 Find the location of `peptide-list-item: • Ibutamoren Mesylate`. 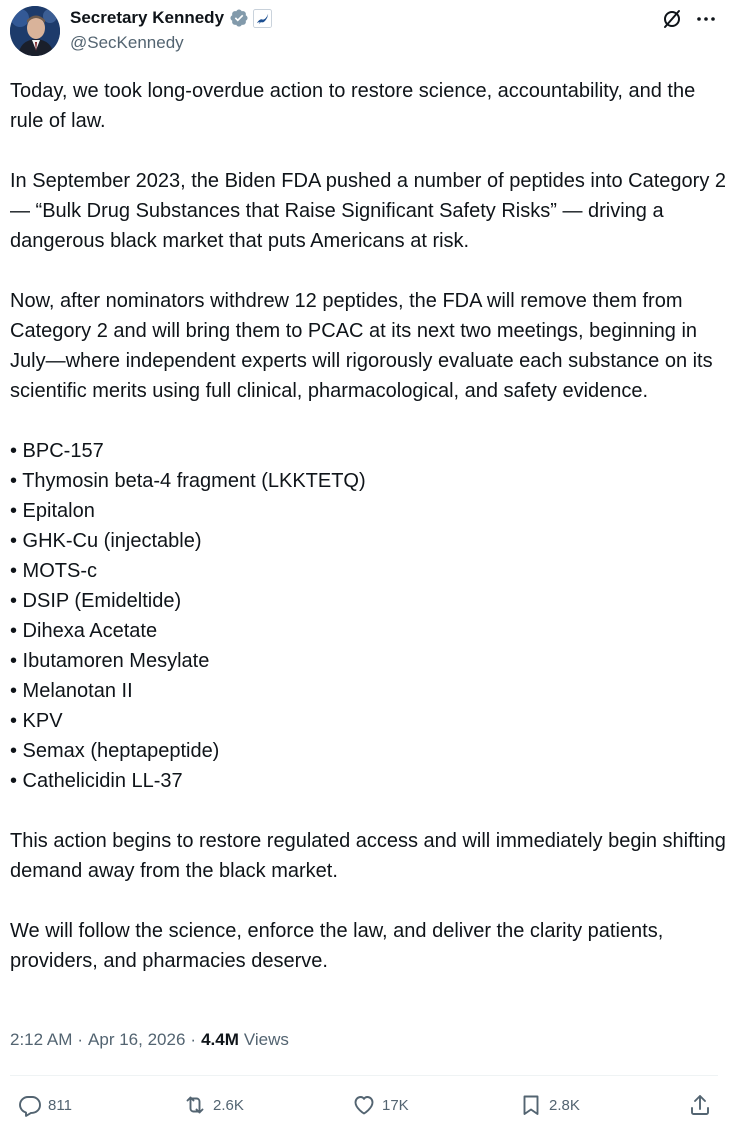

peptide-list-item: • Ibutamoren Mesylate is located at coordinates (110, 661).